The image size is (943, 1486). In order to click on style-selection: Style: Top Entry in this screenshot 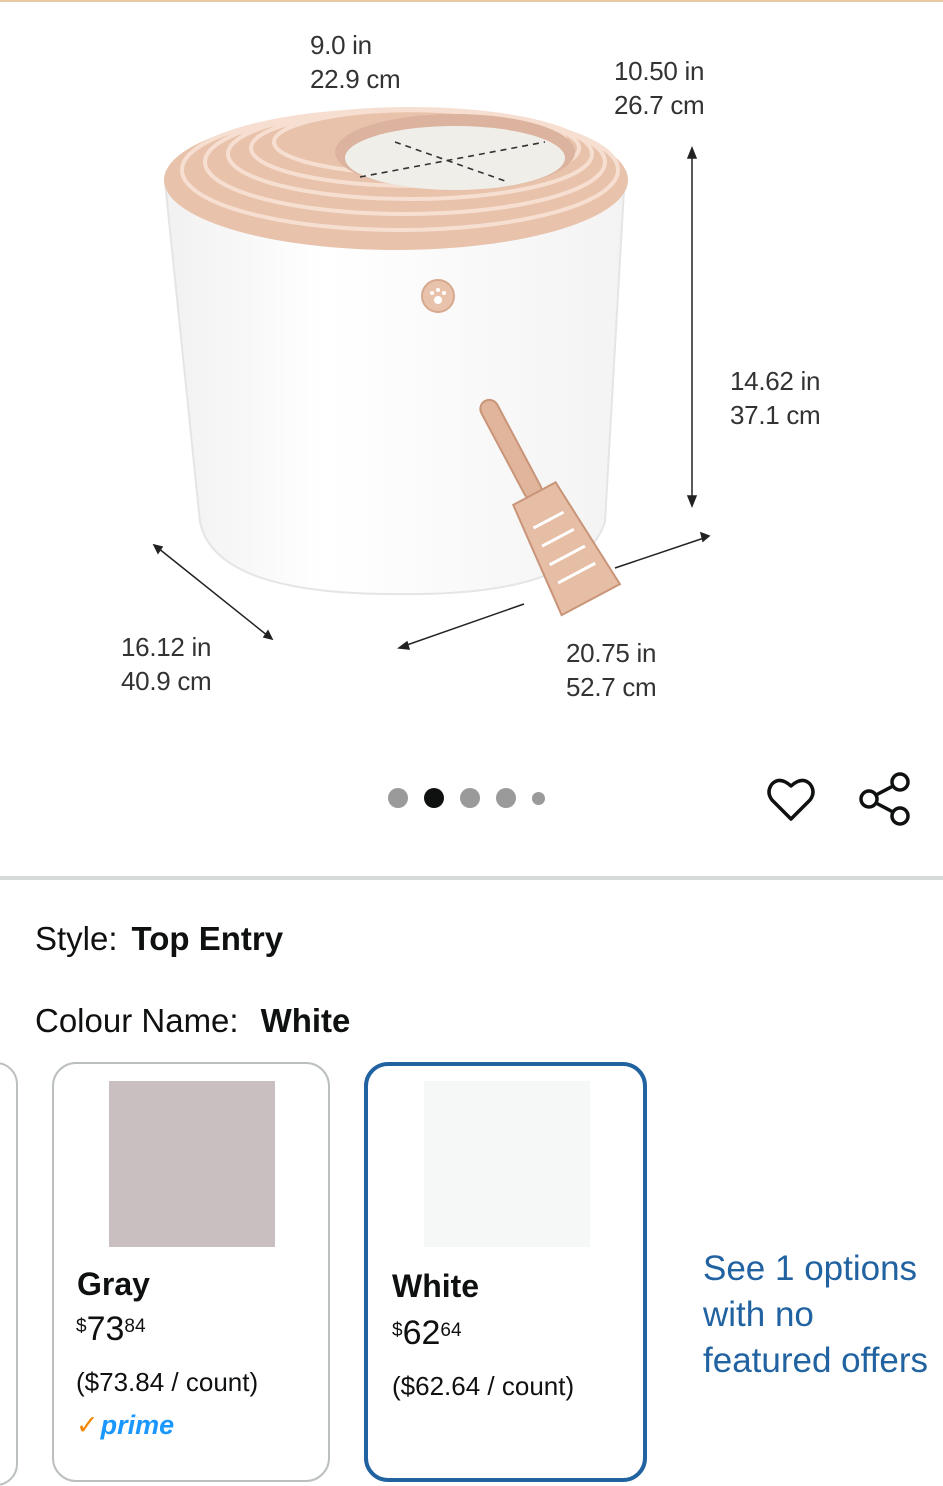, I will do `click(159, 939)`.